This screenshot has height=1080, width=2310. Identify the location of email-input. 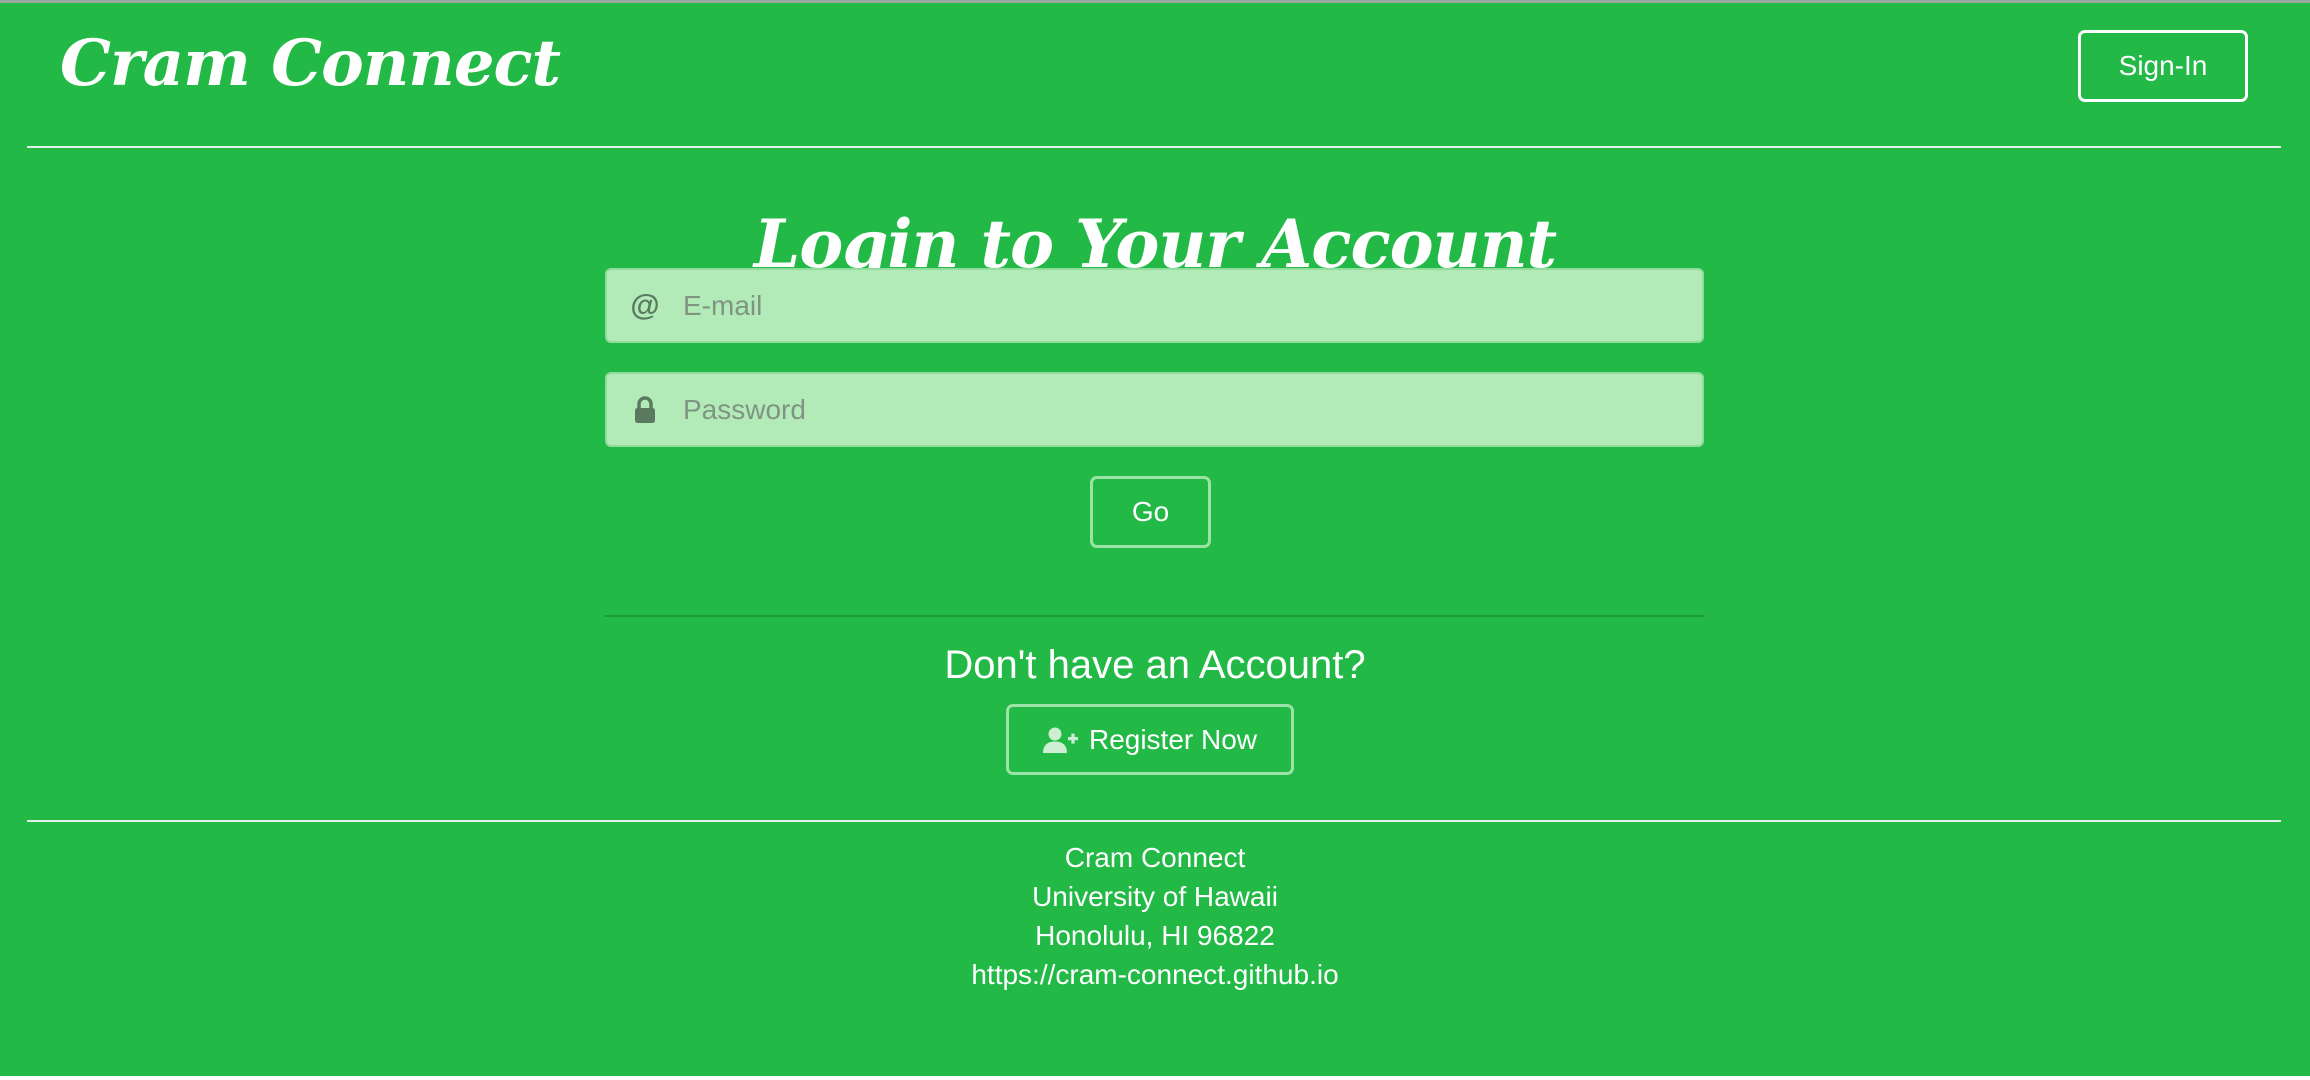
(1192, 305).